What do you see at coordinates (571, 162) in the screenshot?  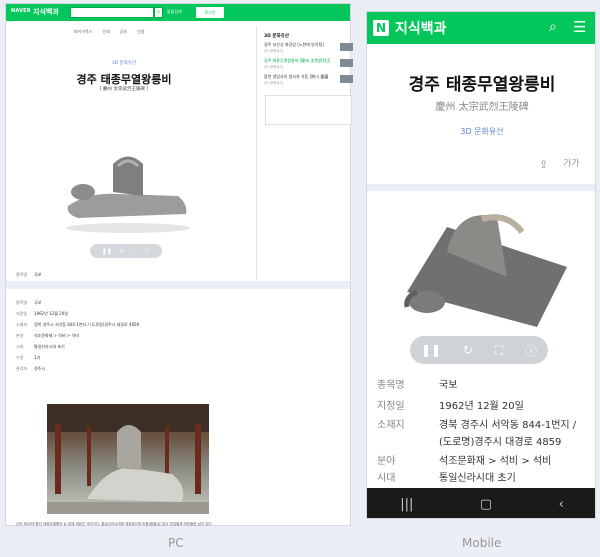 I see `font-size-button: 가가` at bounding box center [571, 162].